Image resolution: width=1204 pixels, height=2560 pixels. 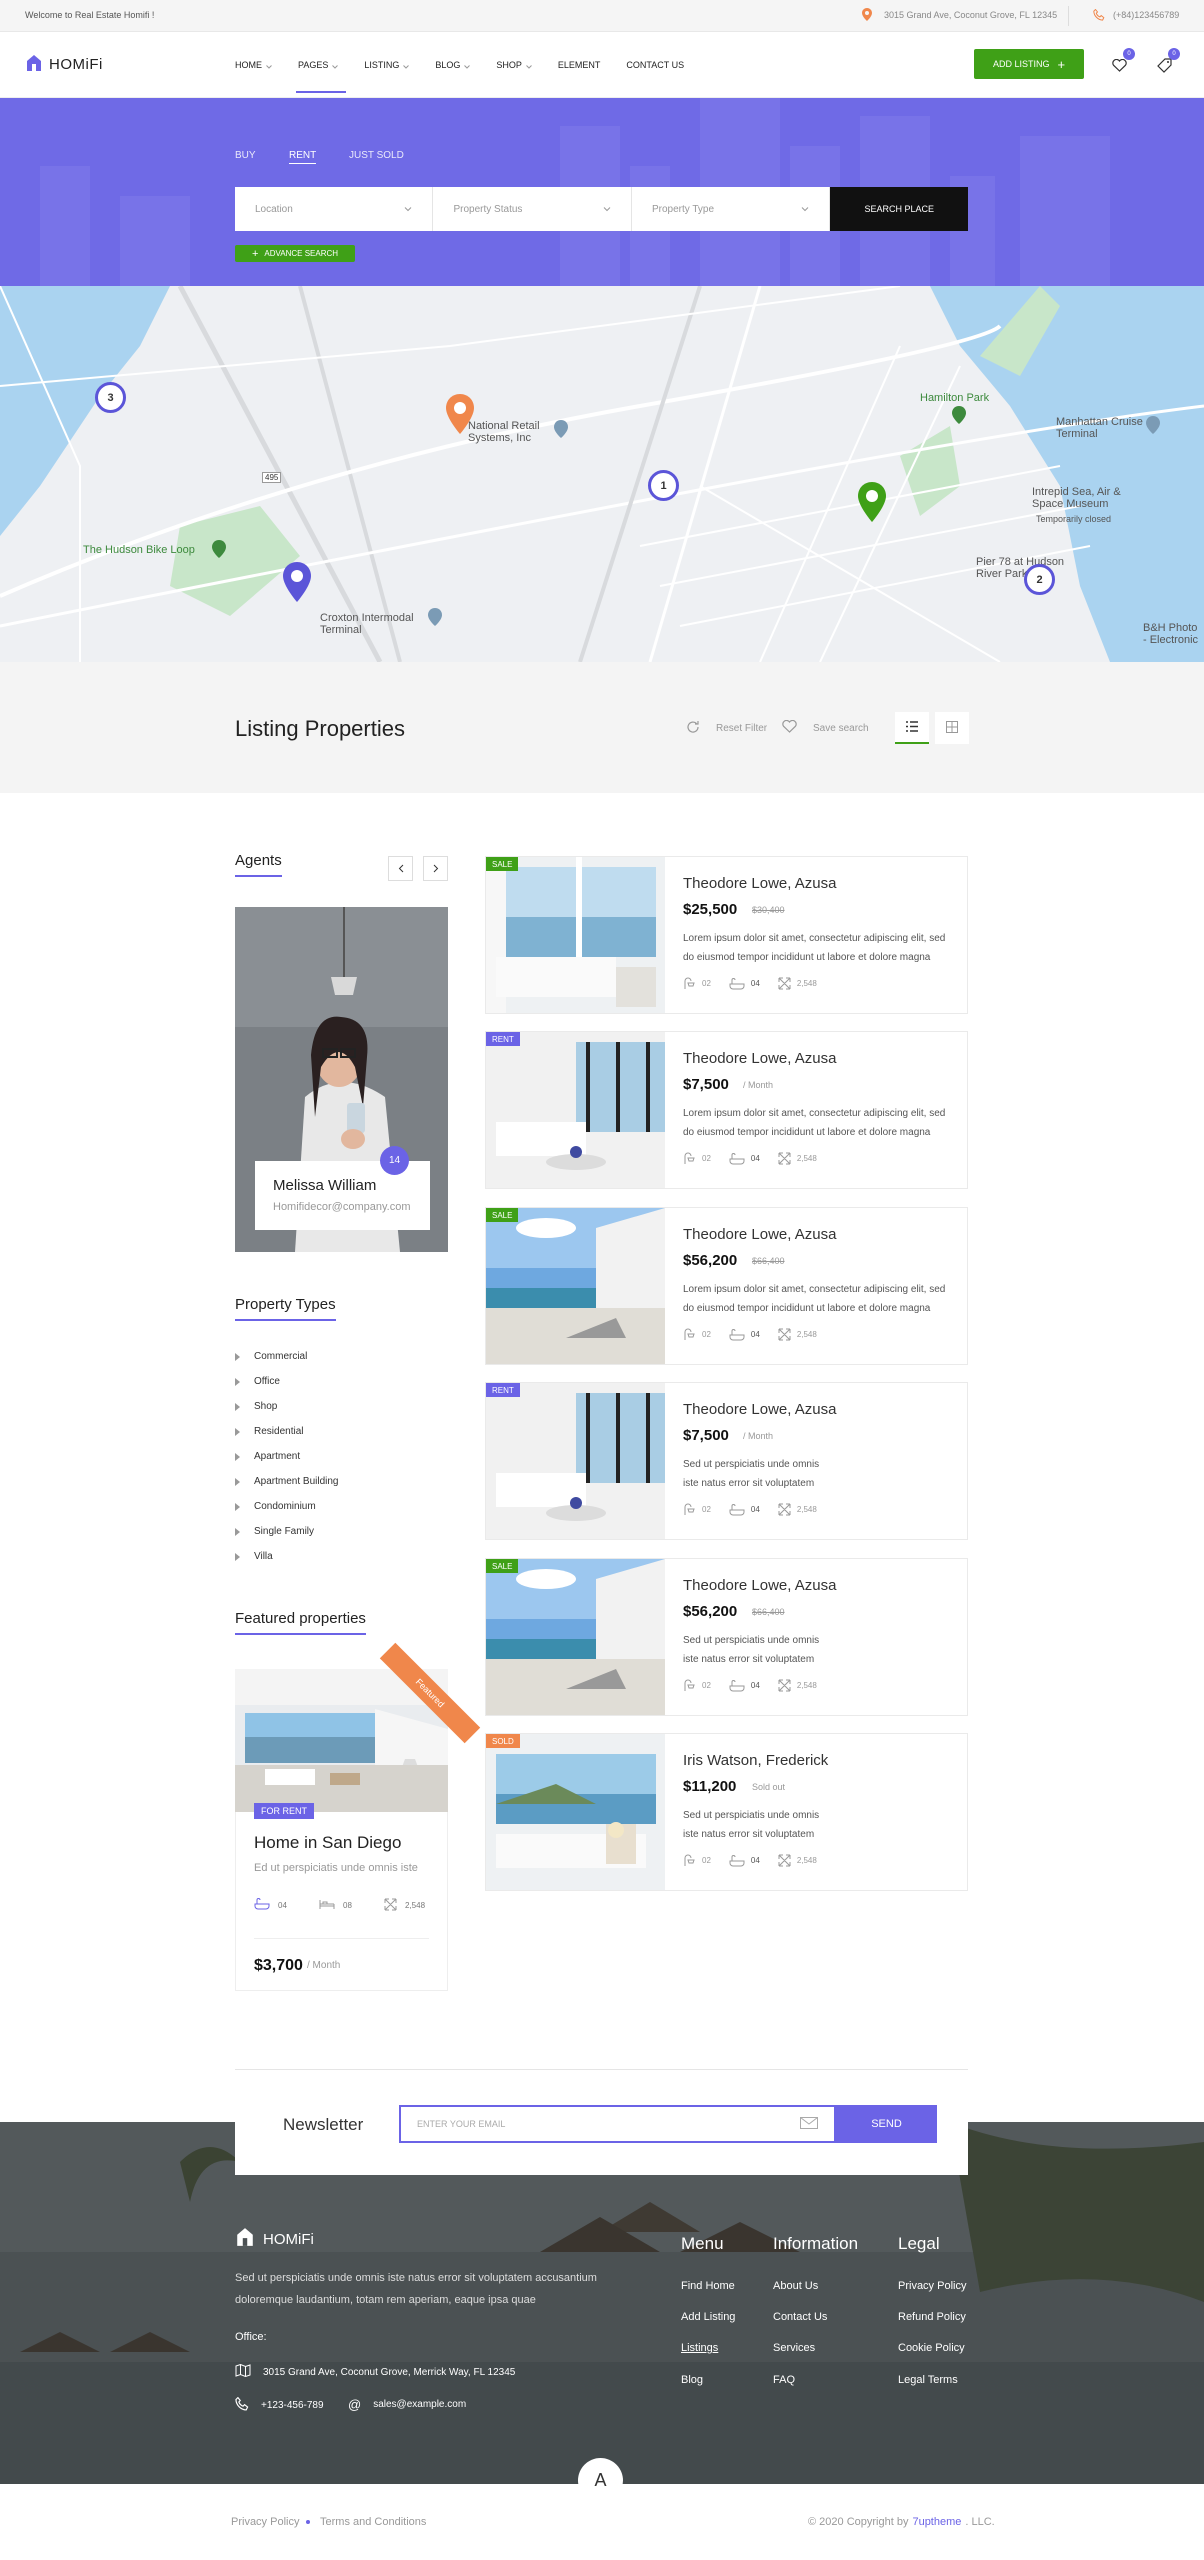 What do you see at coordinates (269, 1431) in the screenshot?
I see `property-type-item: Residential` at bounding box center [269, 1431].